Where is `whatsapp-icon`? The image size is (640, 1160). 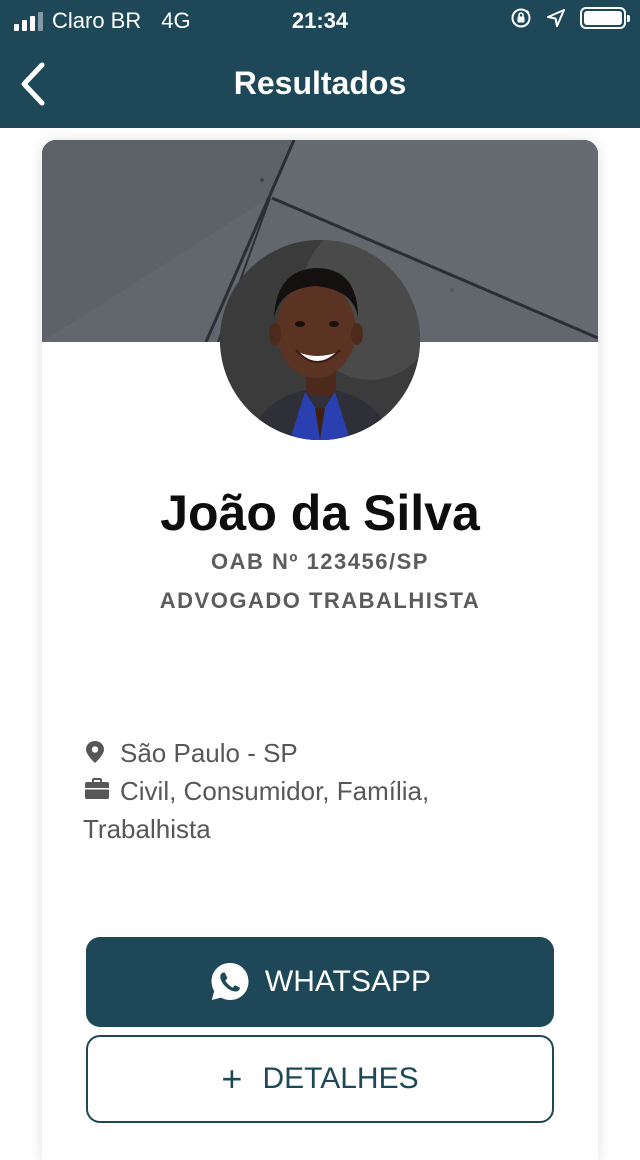
whatsapp-icon is located at coordinates (230, 982).